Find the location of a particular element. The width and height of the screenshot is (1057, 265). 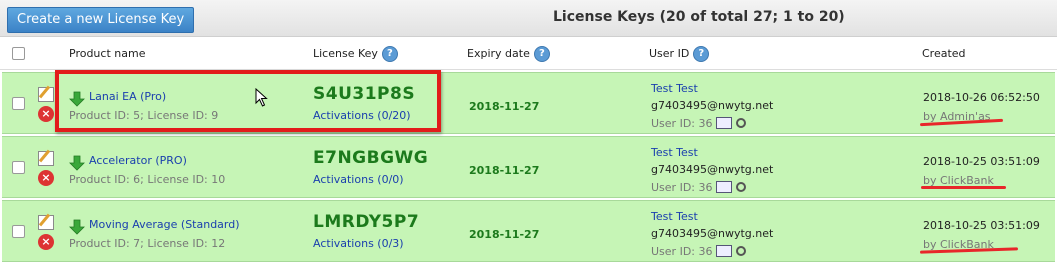

product-meta: Product ID: 7; License ID: 12 is located at coordinates (147, 243).